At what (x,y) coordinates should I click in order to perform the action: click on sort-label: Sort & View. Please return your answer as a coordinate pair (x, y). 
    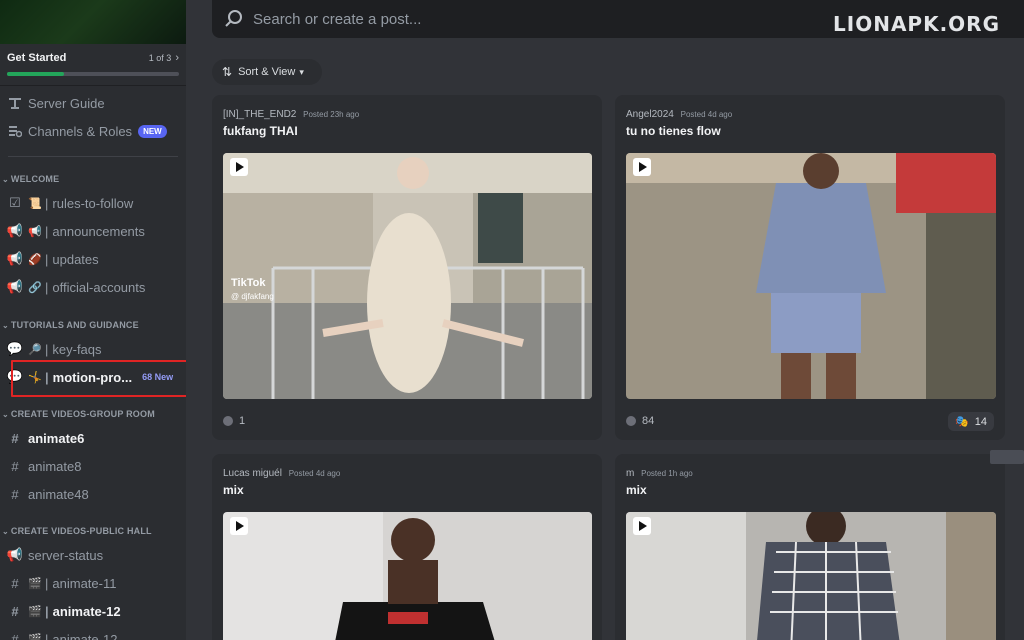
    Looking at the image, I should click on (267, 72).